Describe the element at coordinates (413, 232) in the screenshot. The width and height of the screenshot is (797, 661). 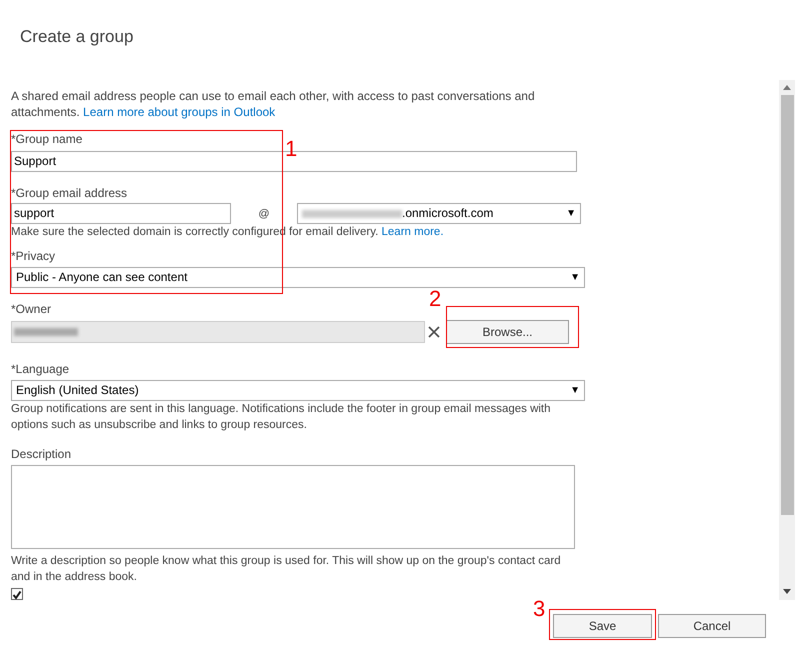
I see `learn-more-link: Learn more.` at that location.